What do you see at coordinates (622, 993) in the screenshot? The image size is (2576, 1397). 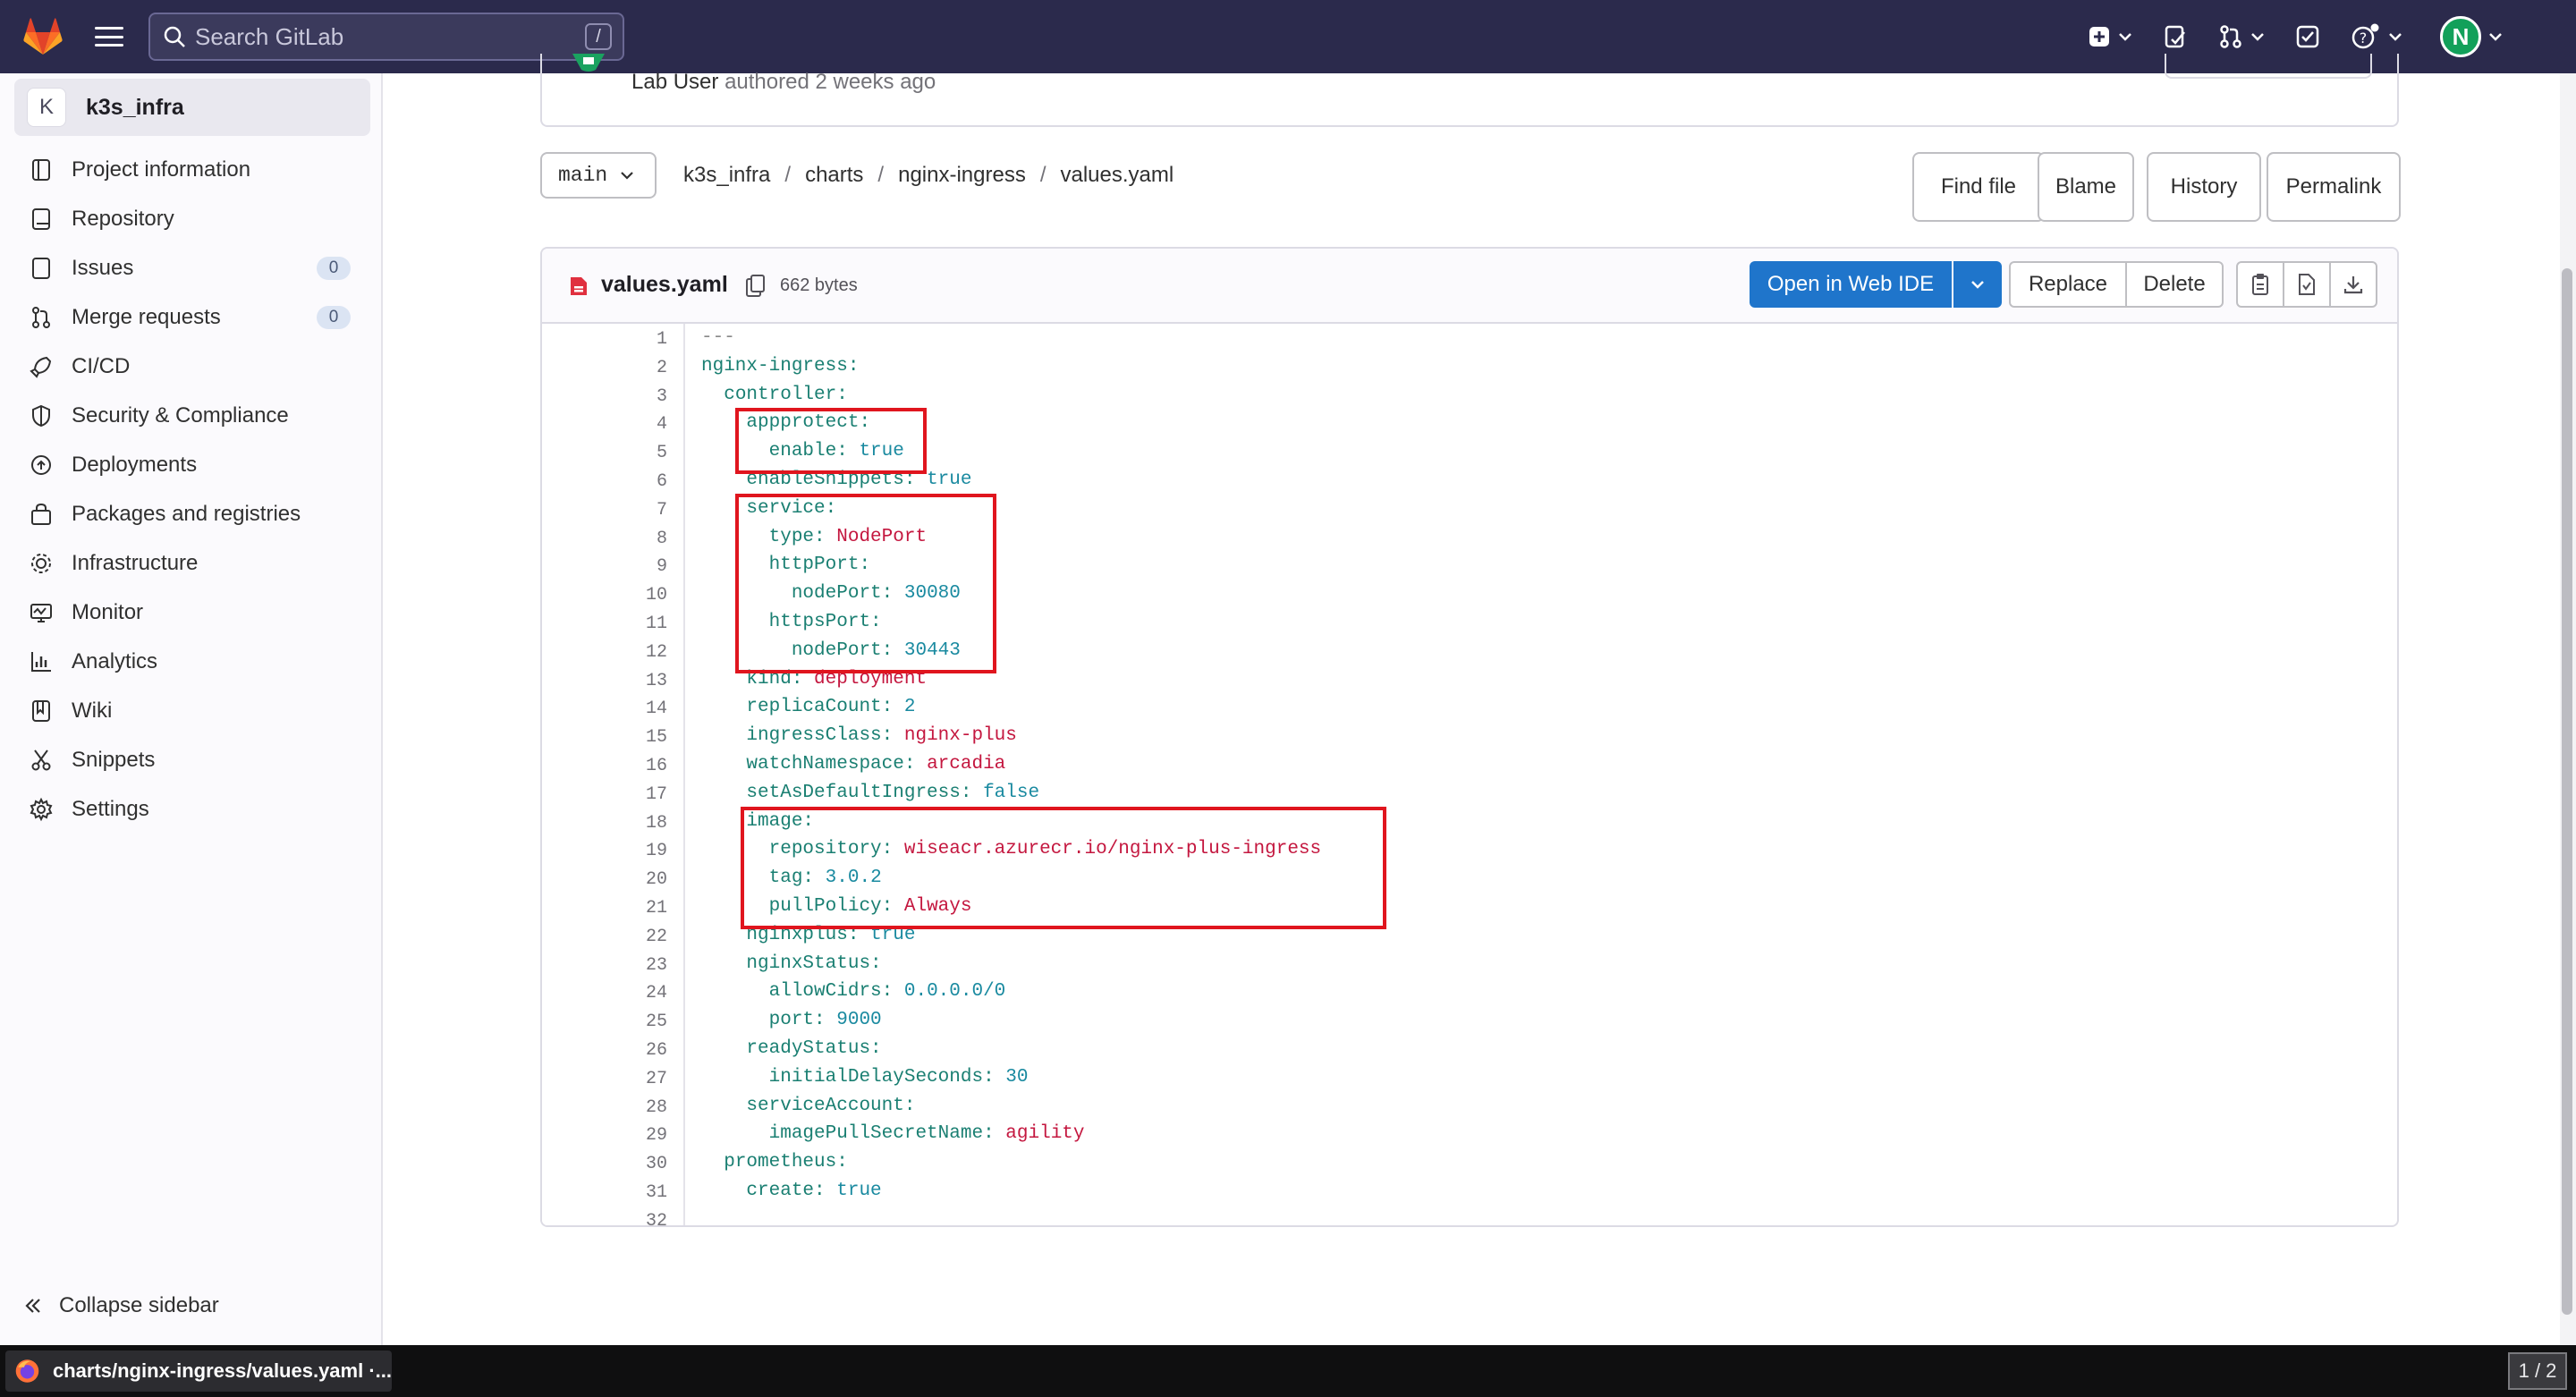 I see `line-number: 24` at bounding box center [622, 993].